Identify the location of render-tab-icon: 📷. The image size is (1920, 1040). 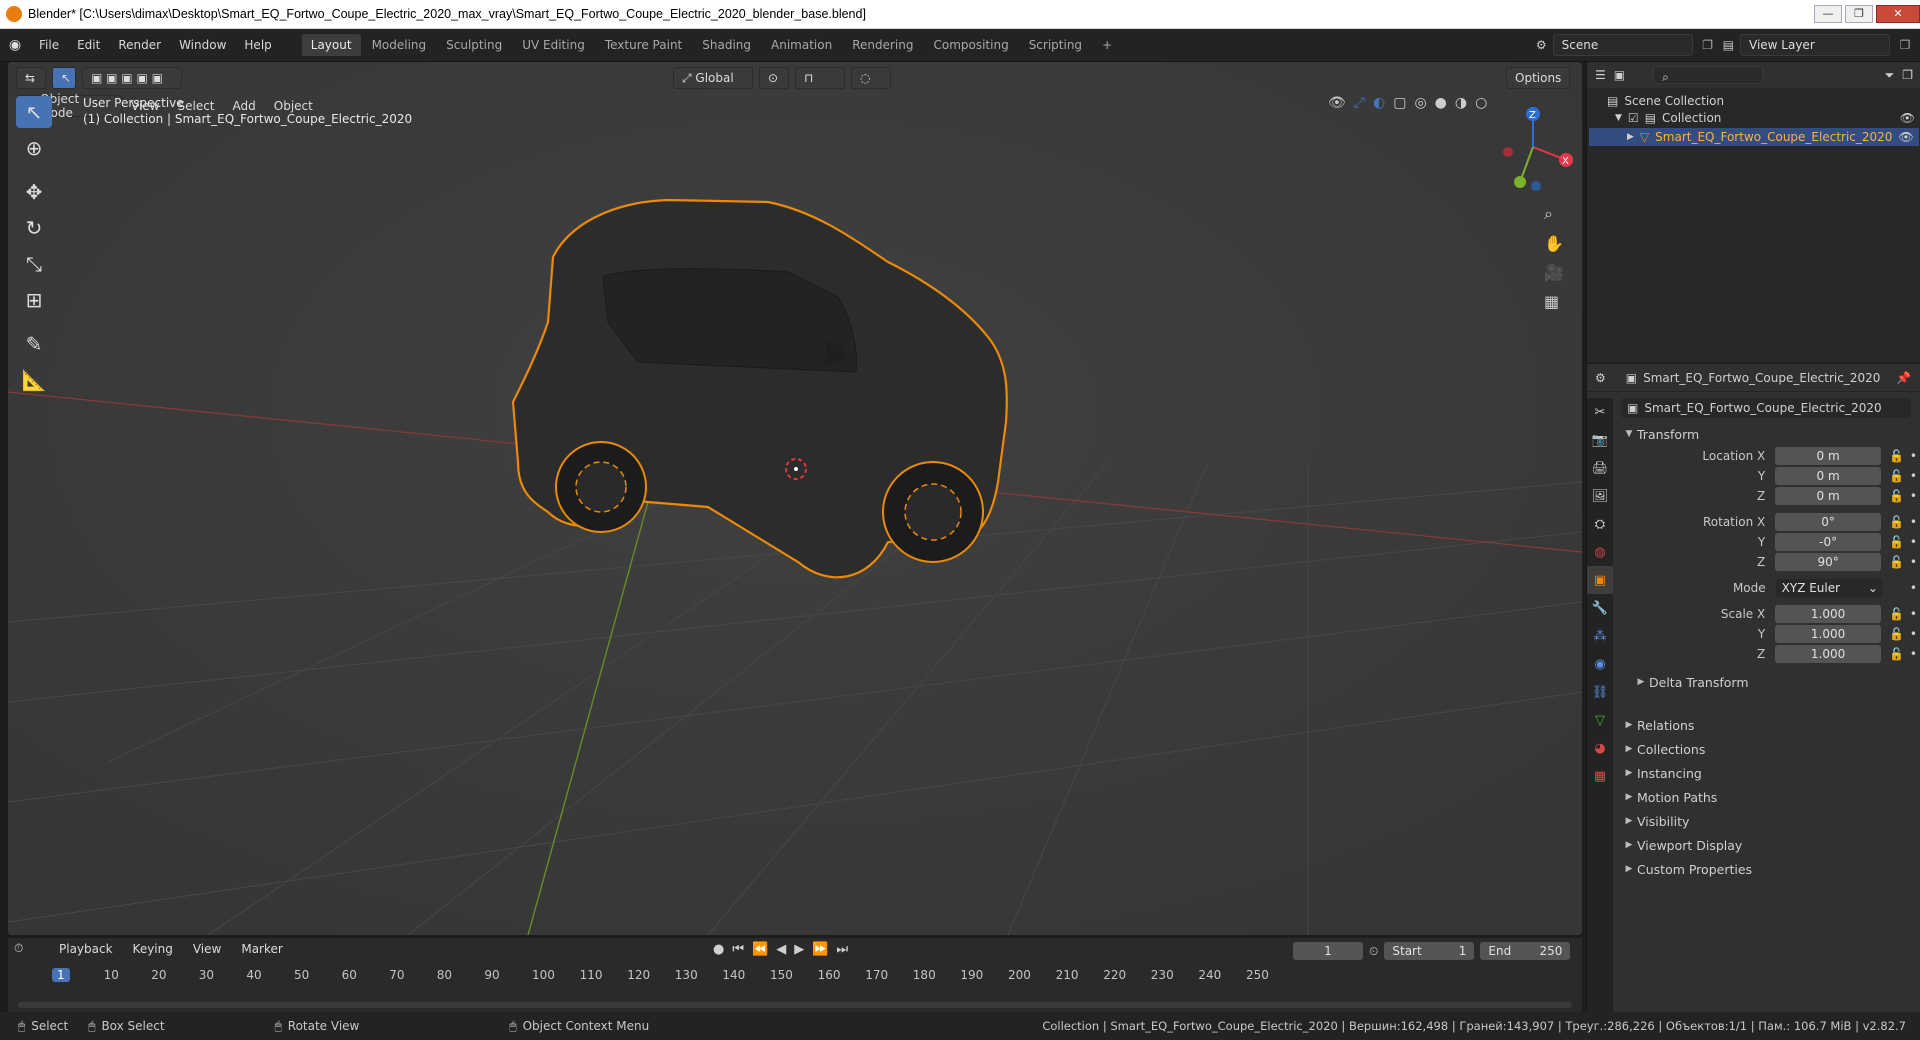
(1600, 440).